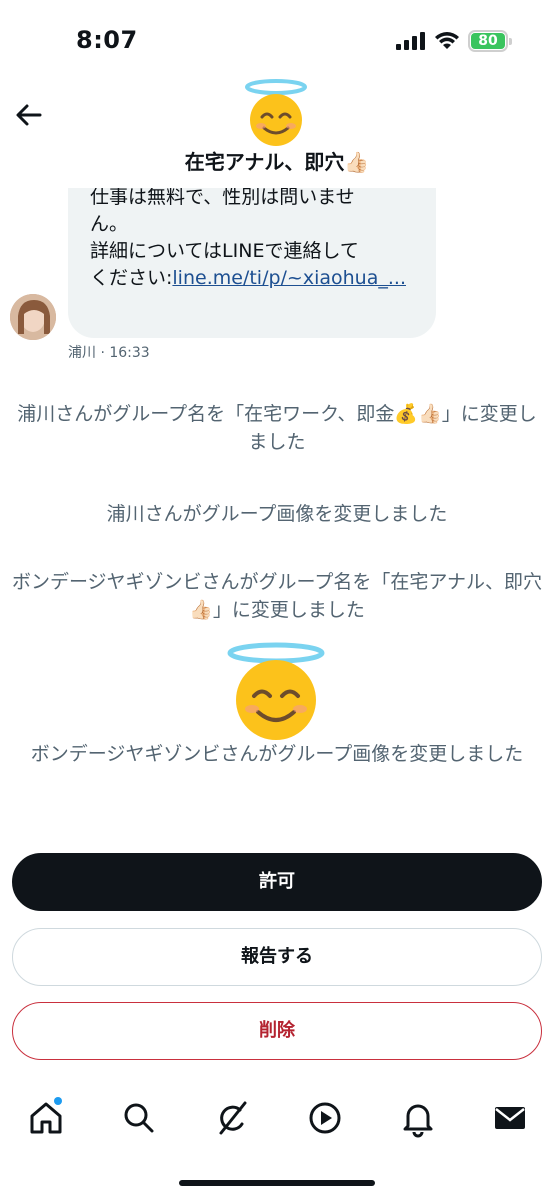  What do you see at coordinates (276, 691) in the screenshot?
I see `group-image-emoji-icon` at bounding box center [276, 691].